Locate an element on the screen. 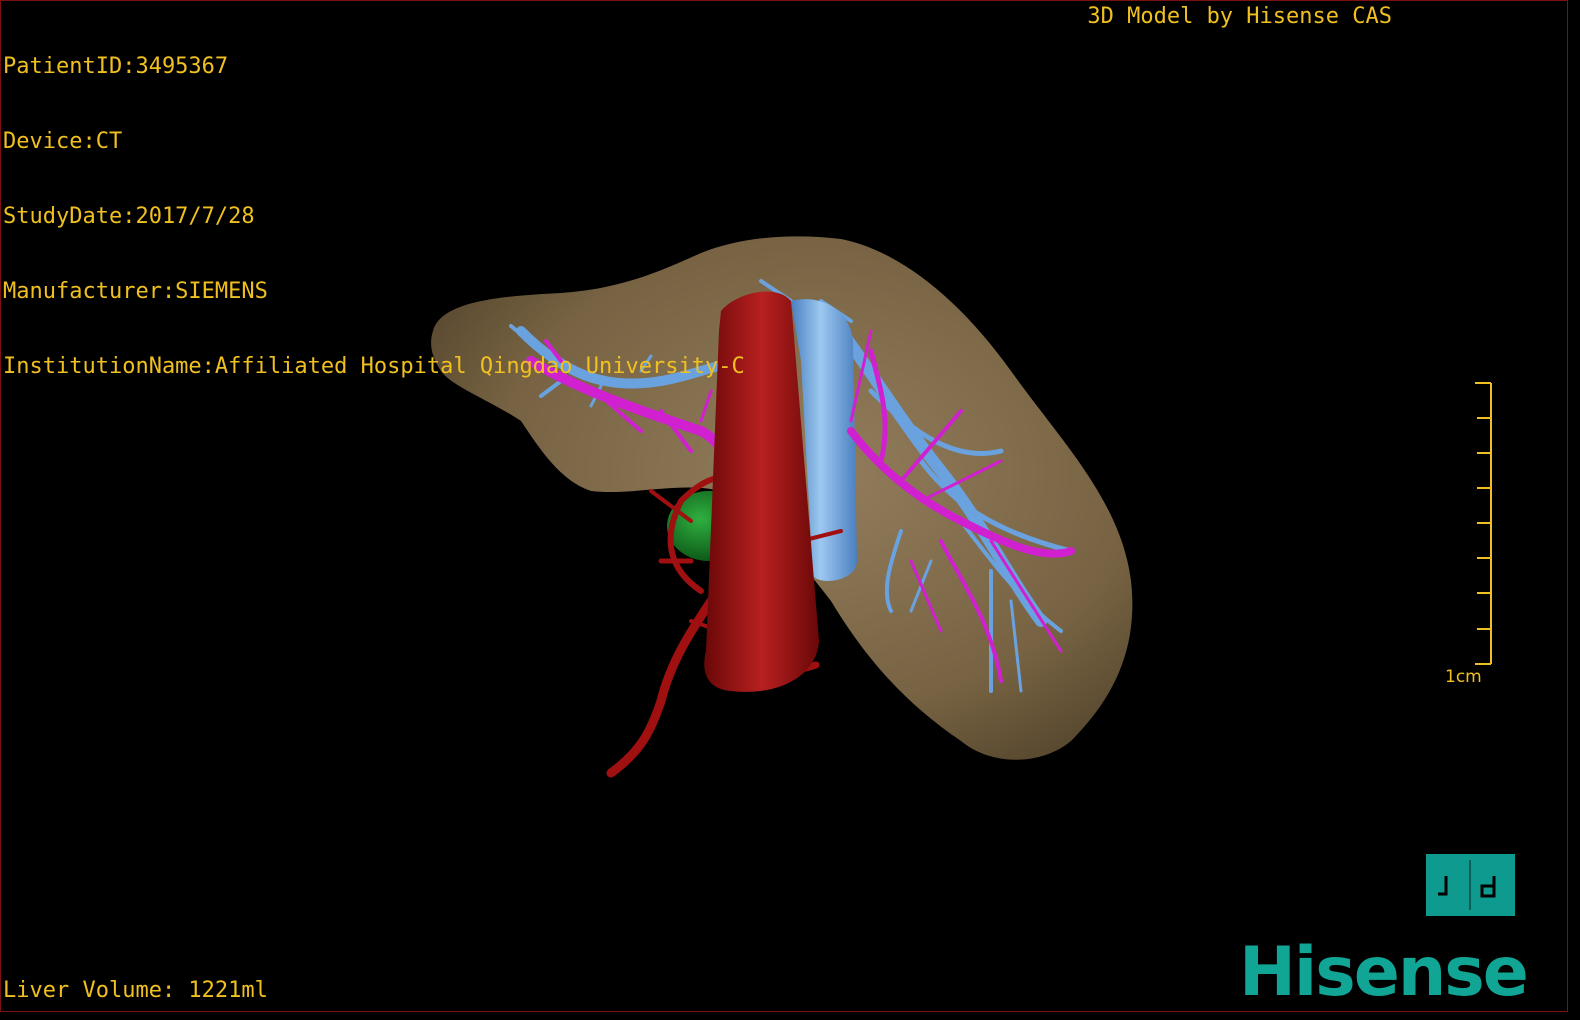 The image size is (1580, 1020). manufacturer: Manufacturer:SIEMENS is located at coordinates (135, 291).